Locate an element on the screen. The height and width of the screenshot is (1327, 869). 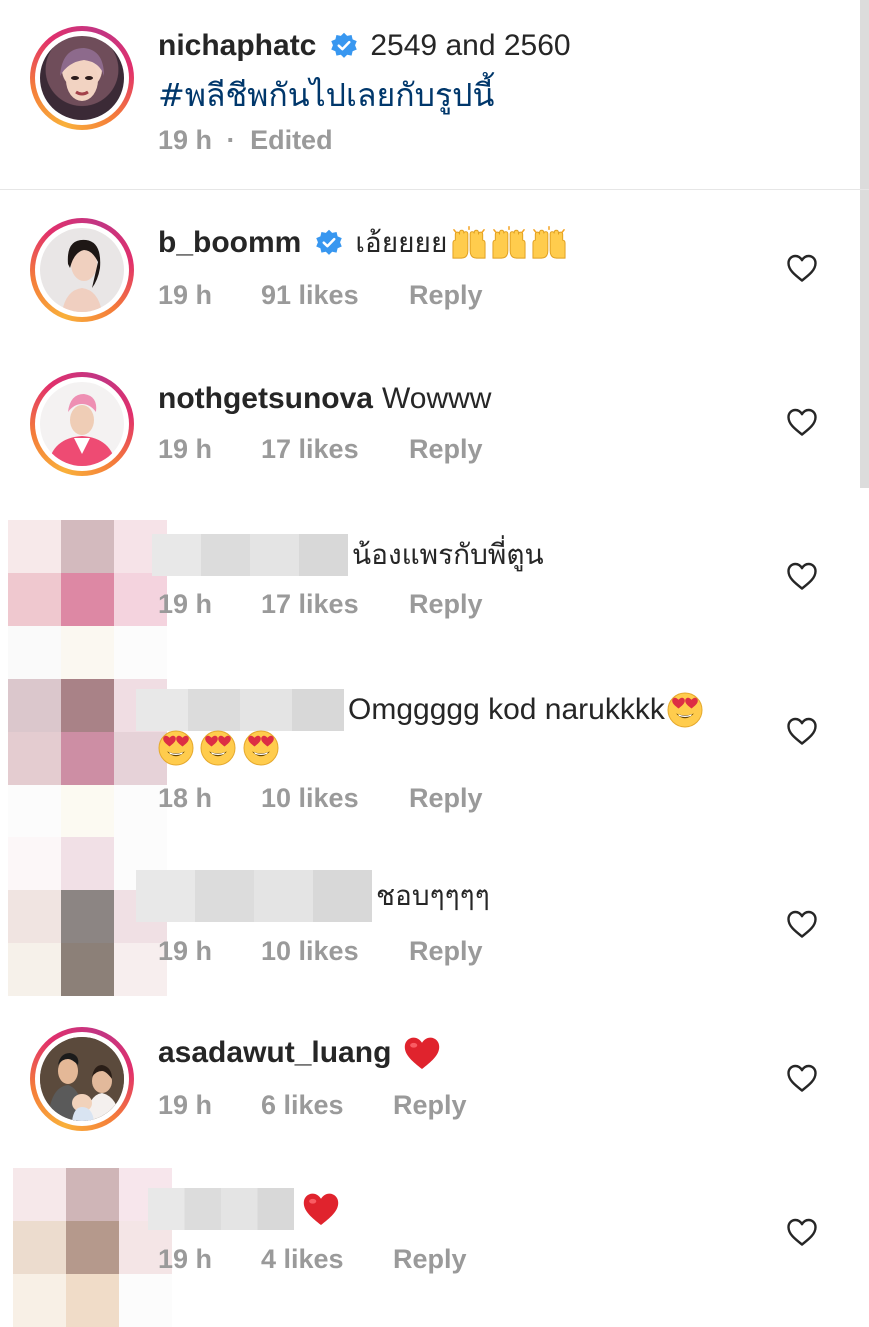
comment-line is located at coordinates (244, 1209).